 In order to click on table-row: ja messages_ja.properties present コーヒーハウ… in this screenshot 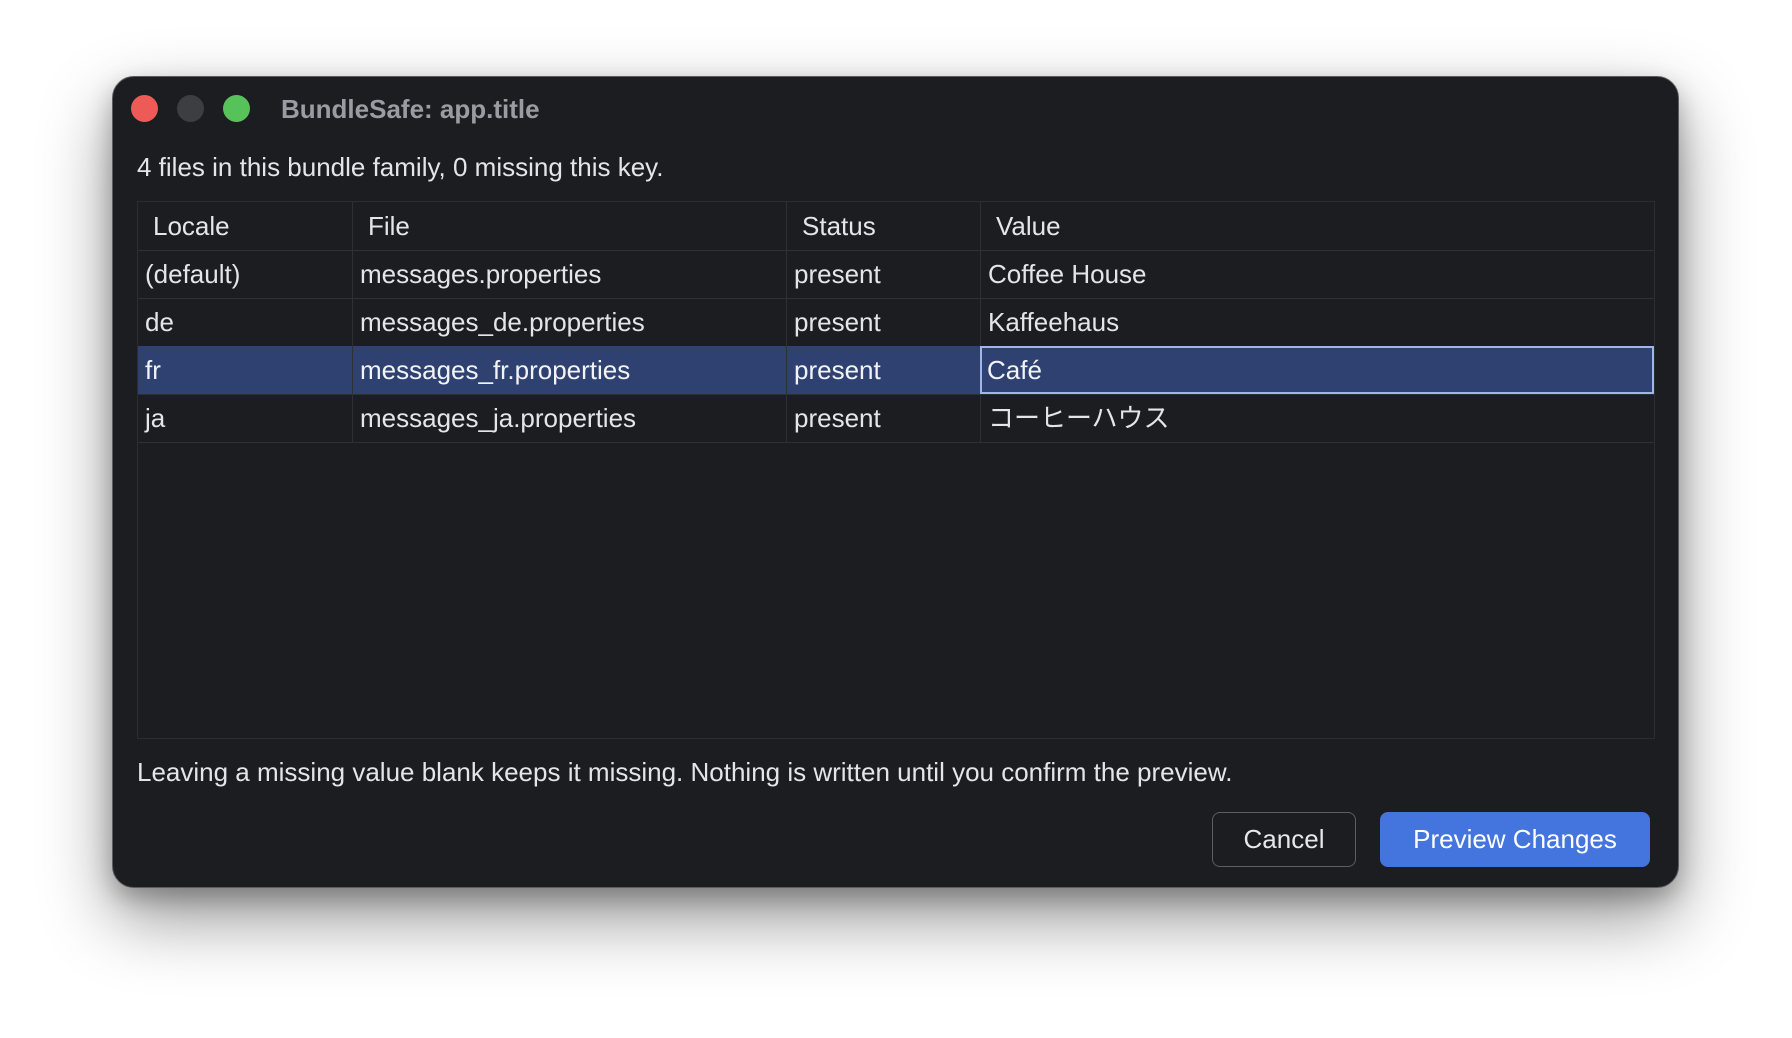, I will do `click(896, 418)`.